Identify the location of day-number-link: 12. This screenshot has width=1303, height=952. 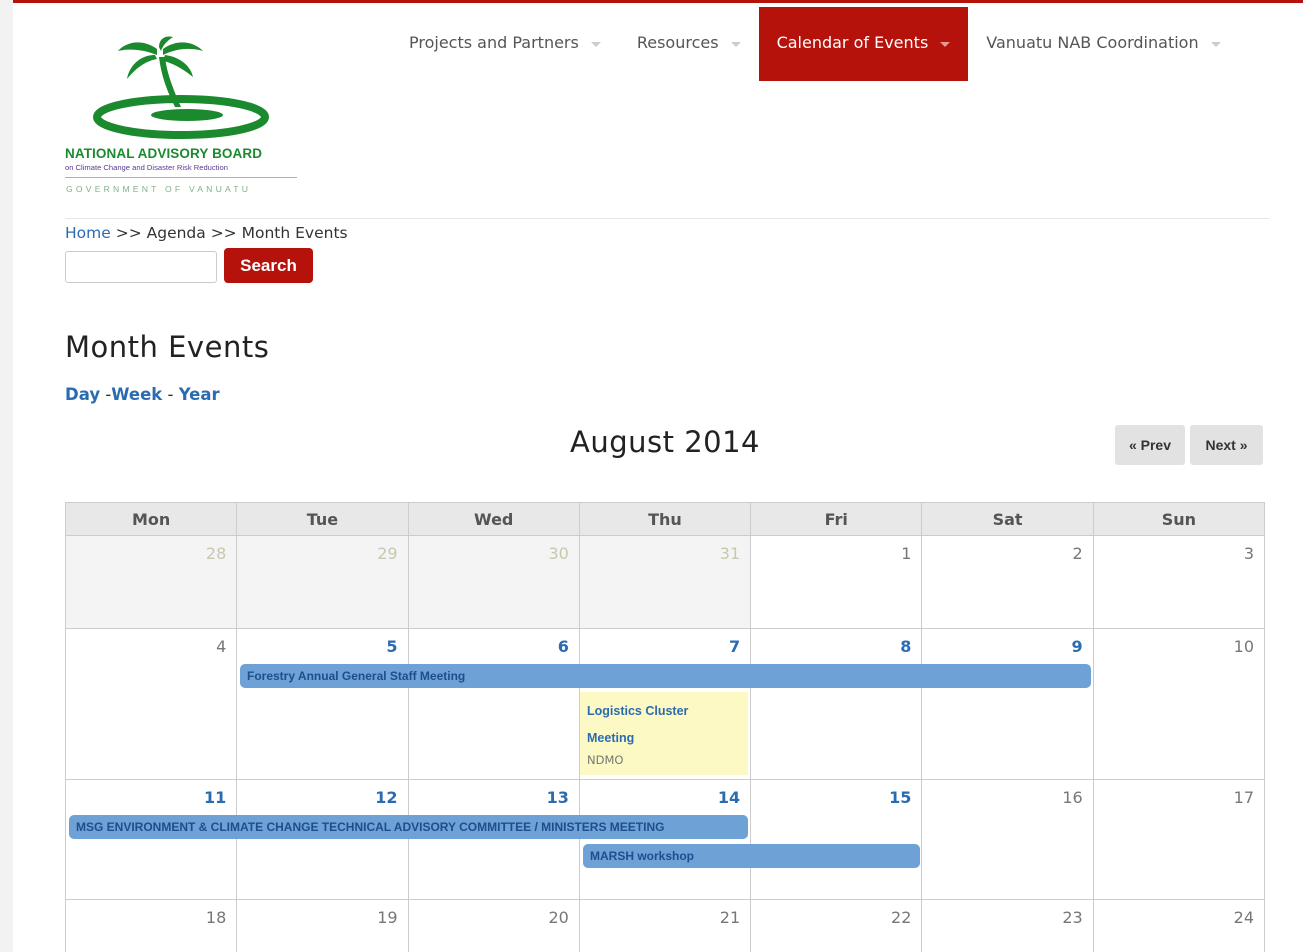
(322, 793).